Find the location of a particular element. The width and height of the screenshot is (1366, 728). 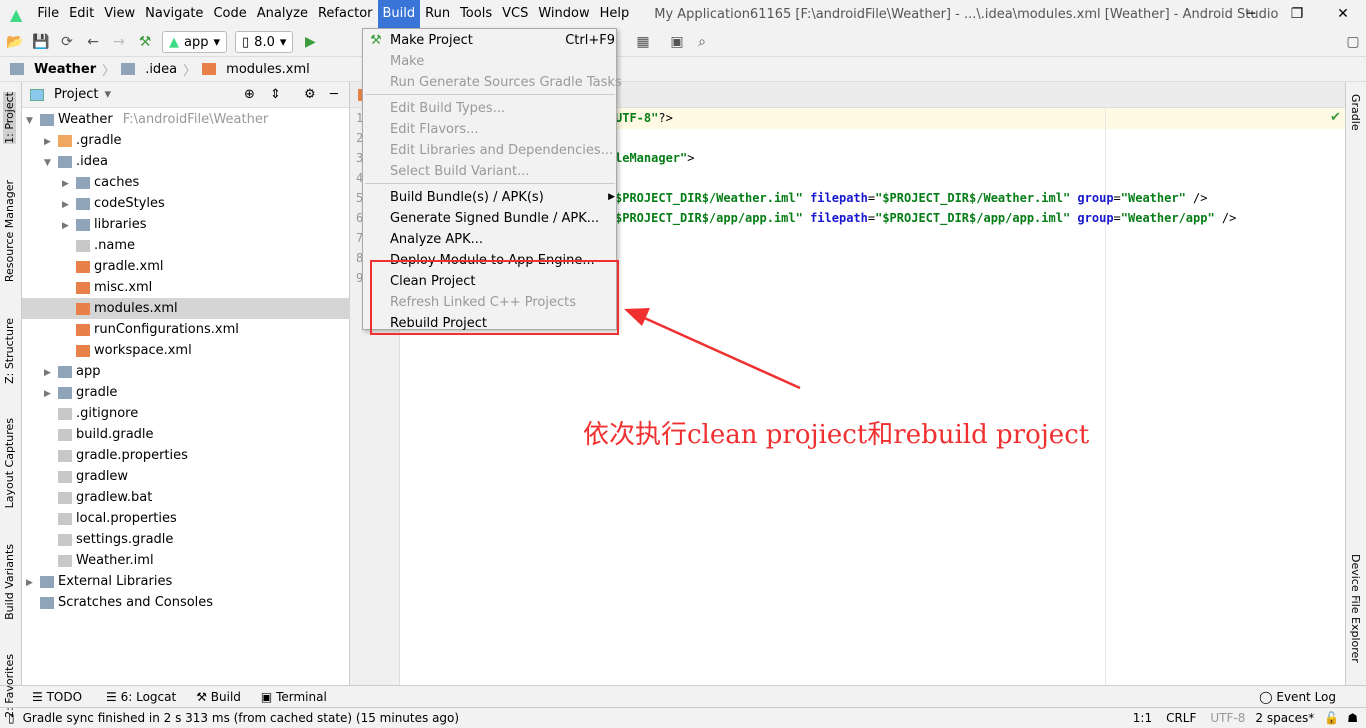

annotation-text: 依次执行clean projiect和rebuild project is located at coordinates (836, 435).